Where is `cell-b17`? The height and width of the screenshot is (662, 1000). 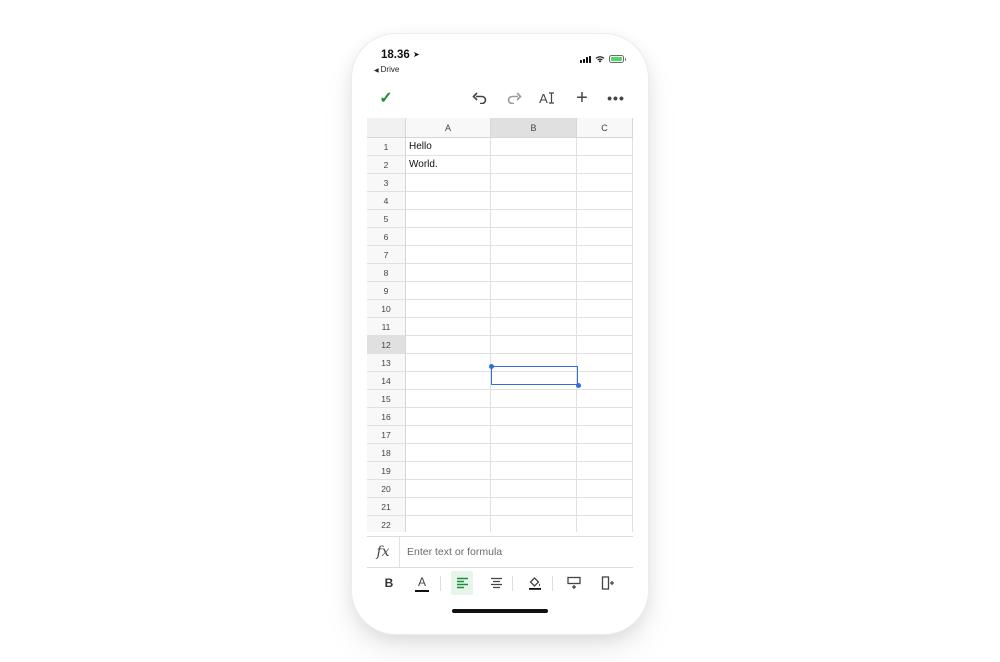 cell-b17 is located at coordinates (534, 435).